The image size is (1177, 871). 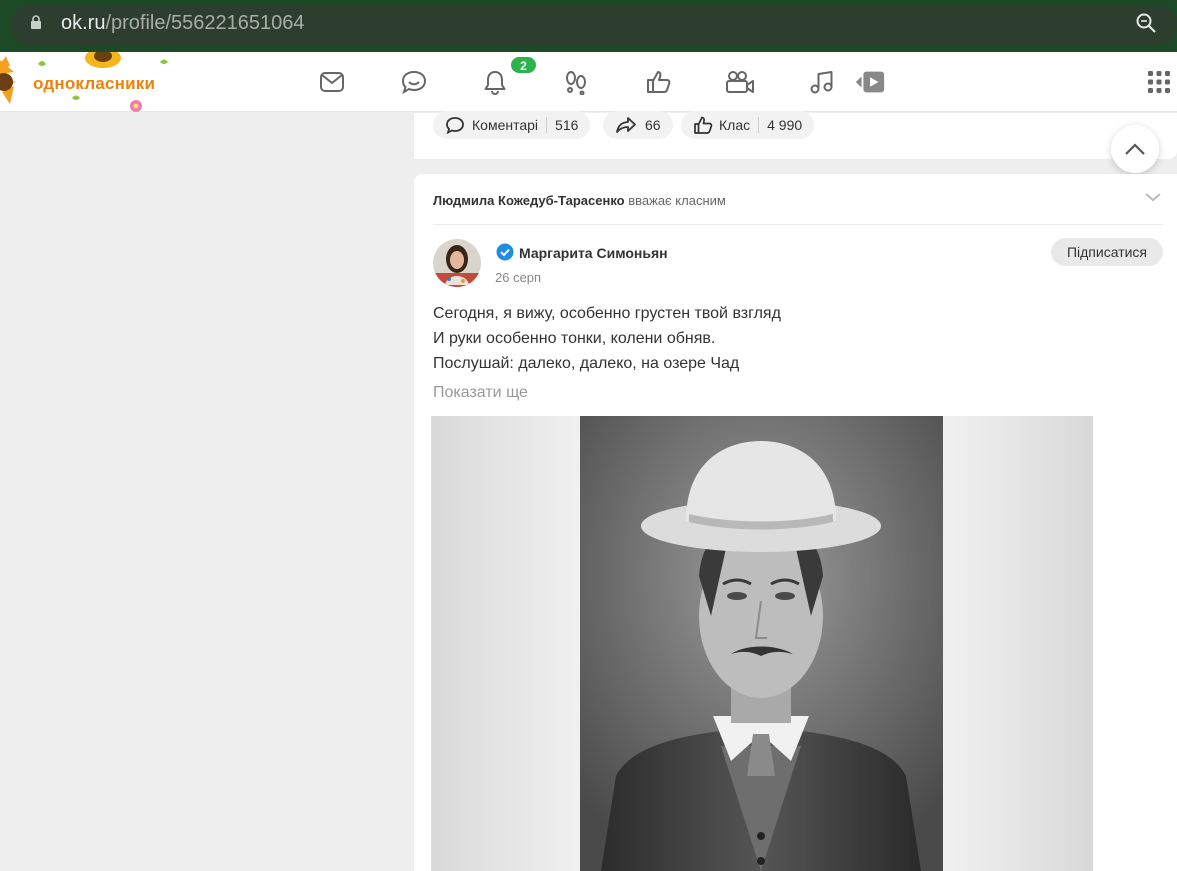 I want to click on notifications-icon, so click(x=495, y=82).